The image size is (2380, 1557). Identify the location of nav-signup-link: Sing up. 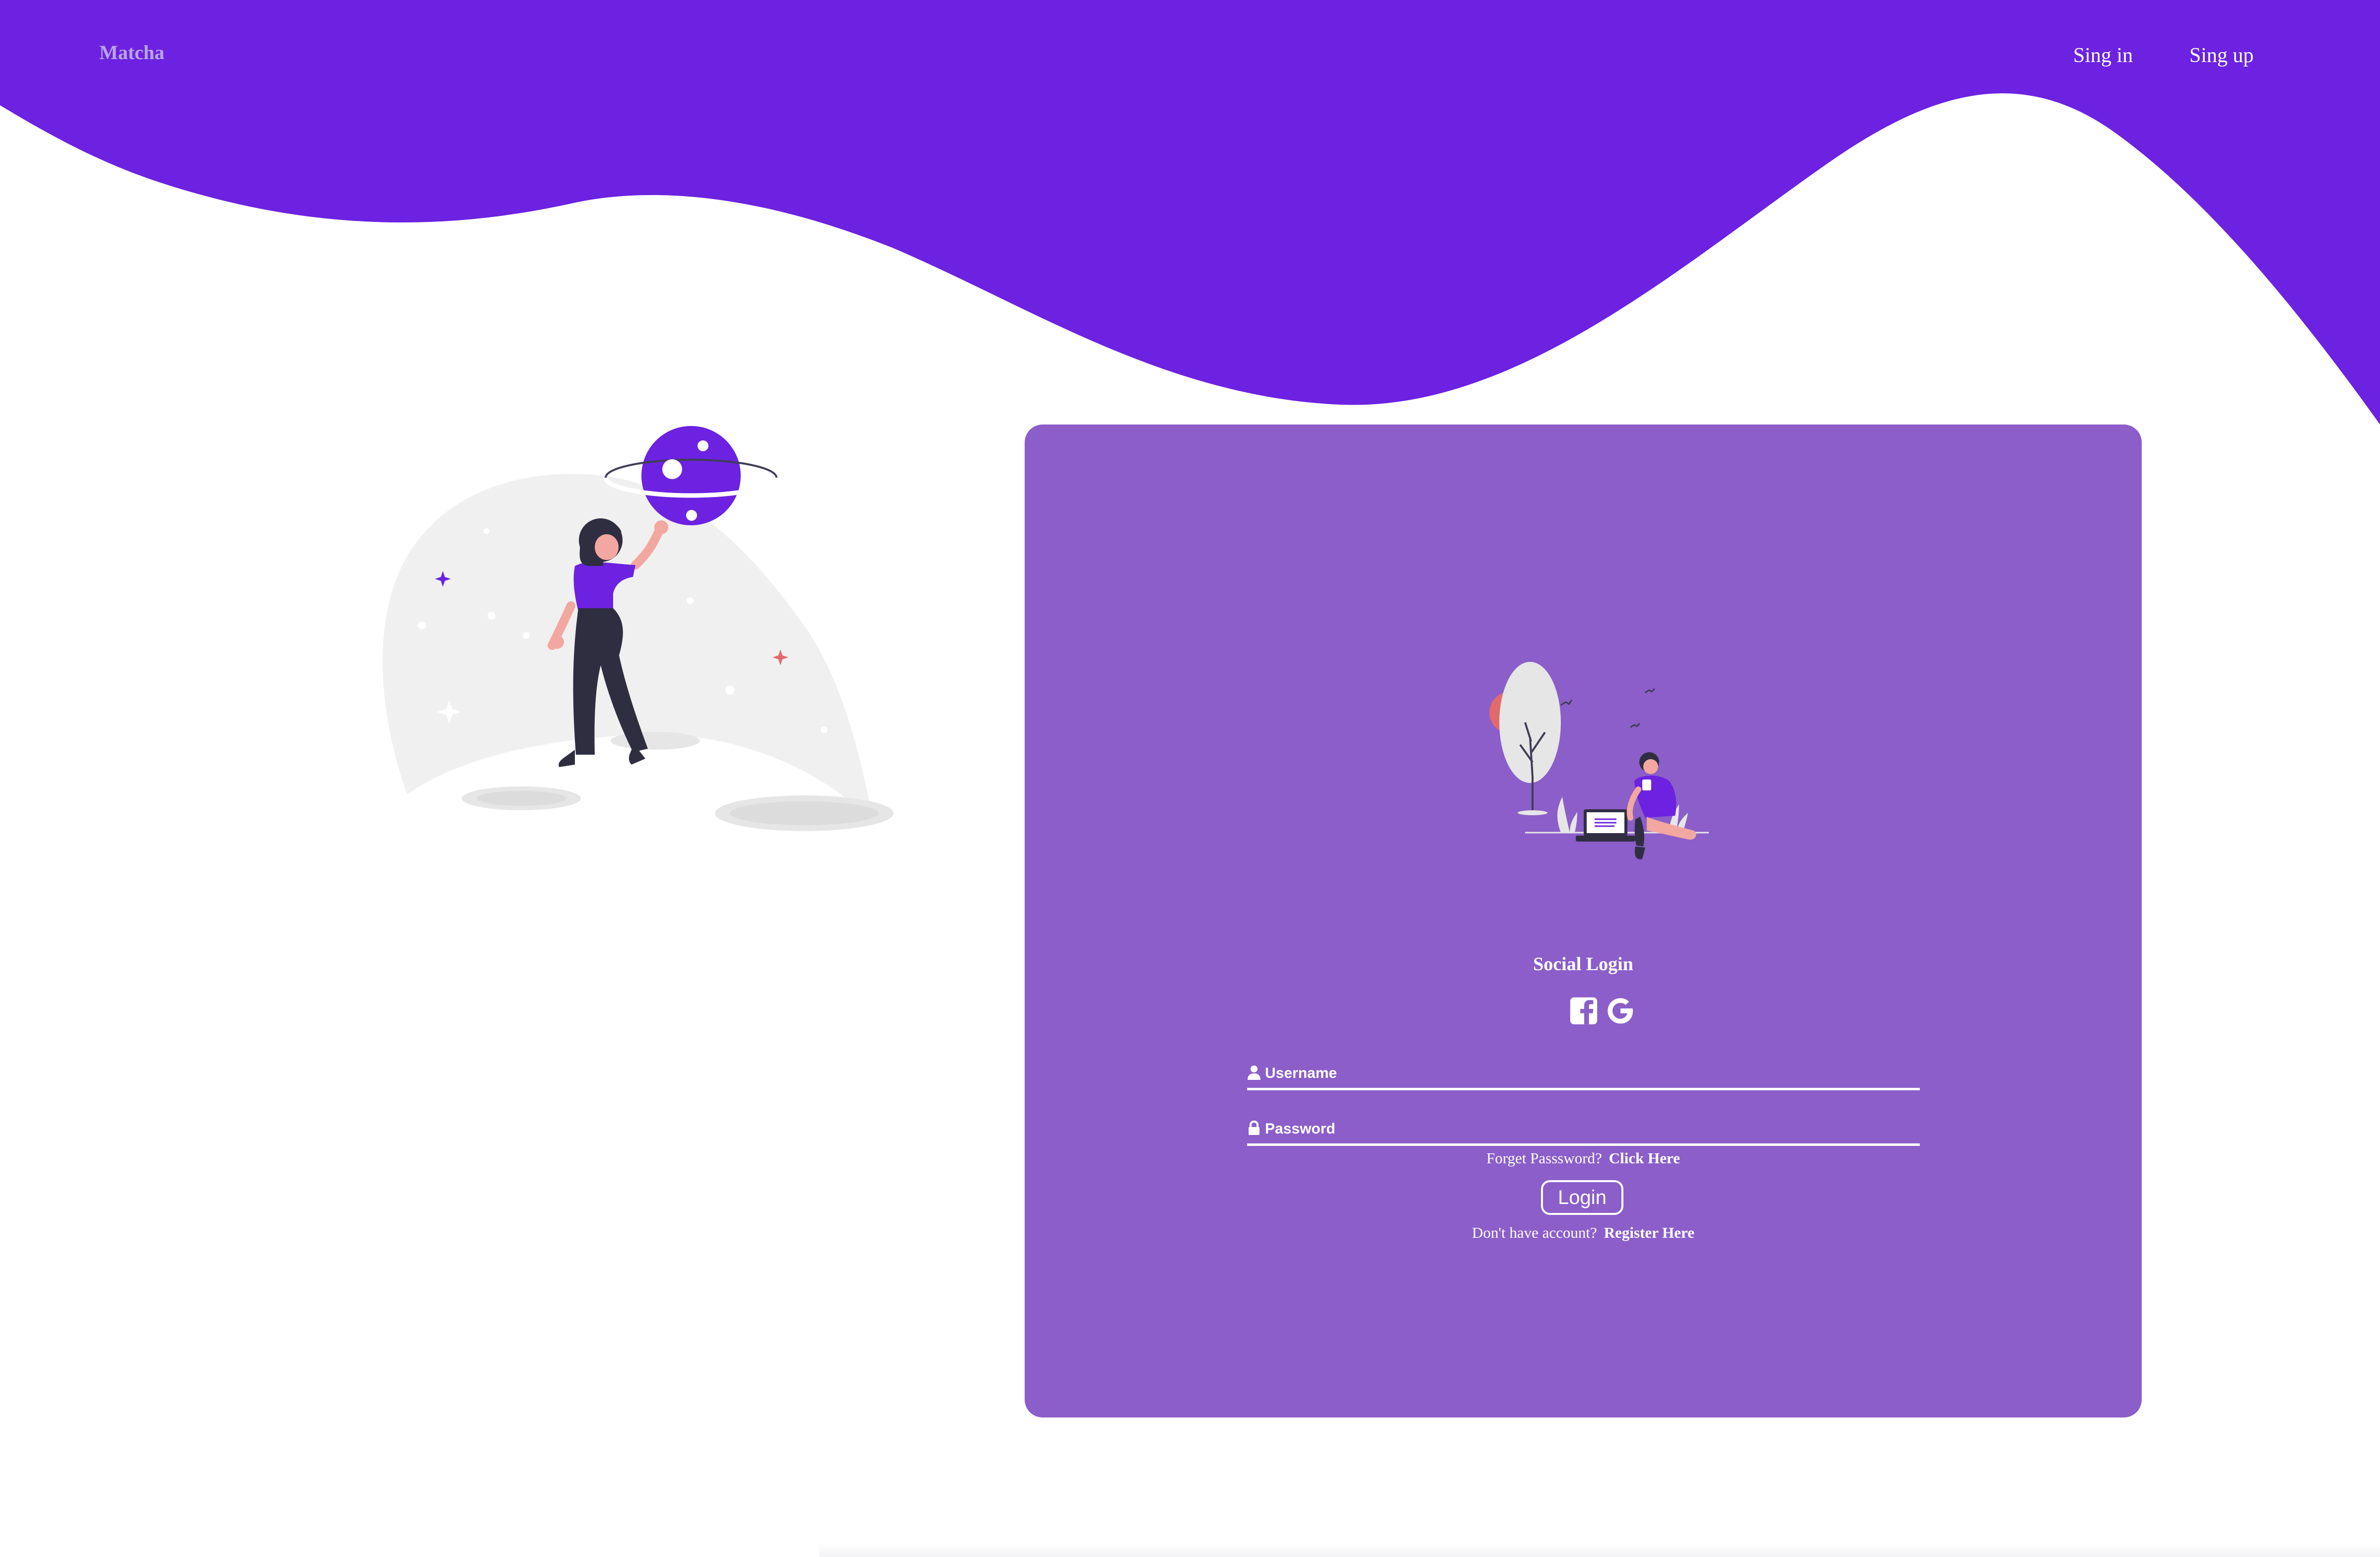
(2221, 56).